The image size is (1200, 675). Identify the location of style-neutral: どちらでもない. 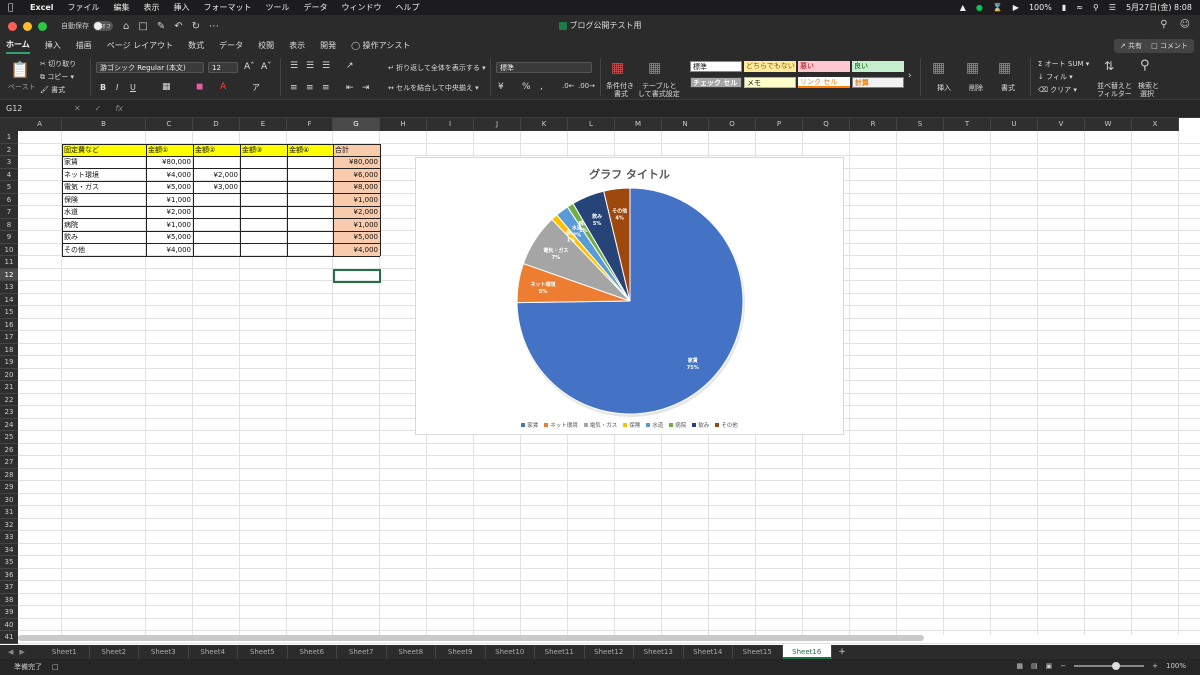
(770, 66).